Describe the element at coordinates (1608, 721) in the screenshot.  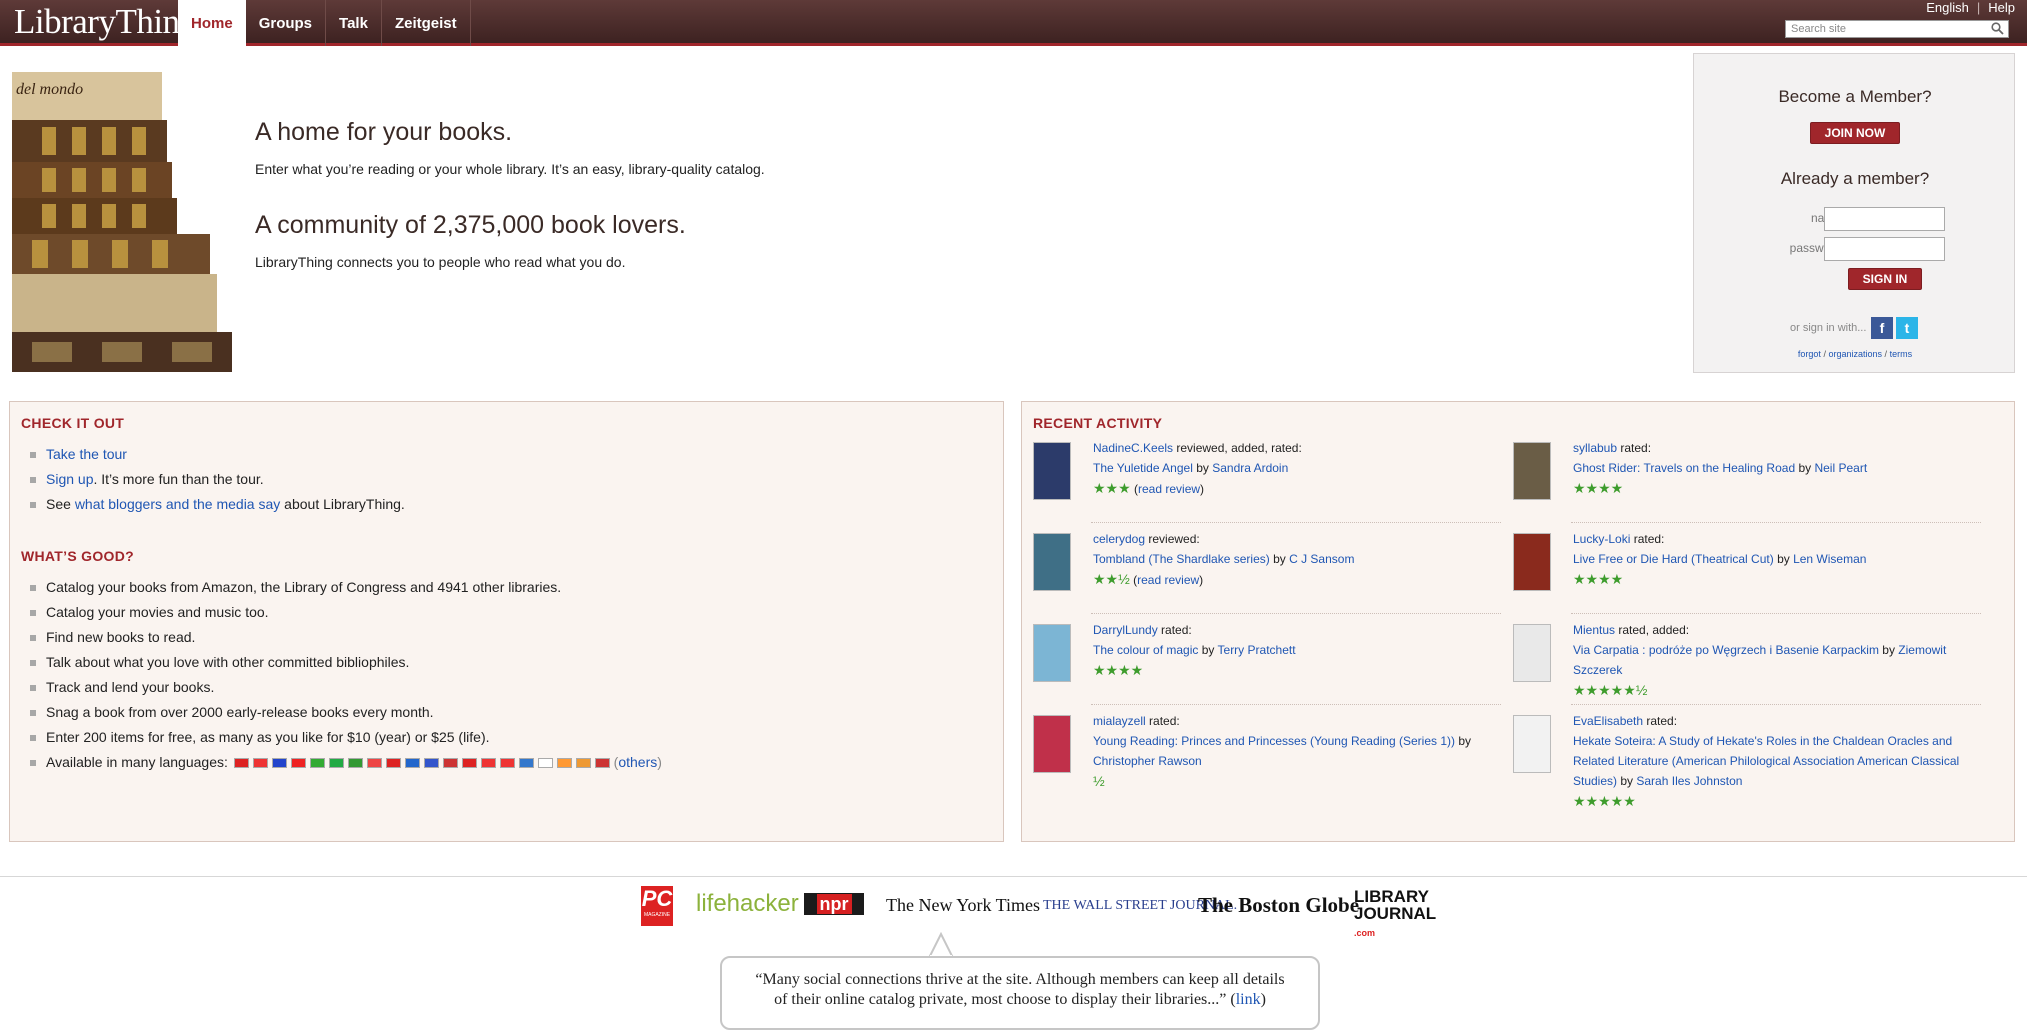
I see `member-link: EvaElisabeth` at that location.